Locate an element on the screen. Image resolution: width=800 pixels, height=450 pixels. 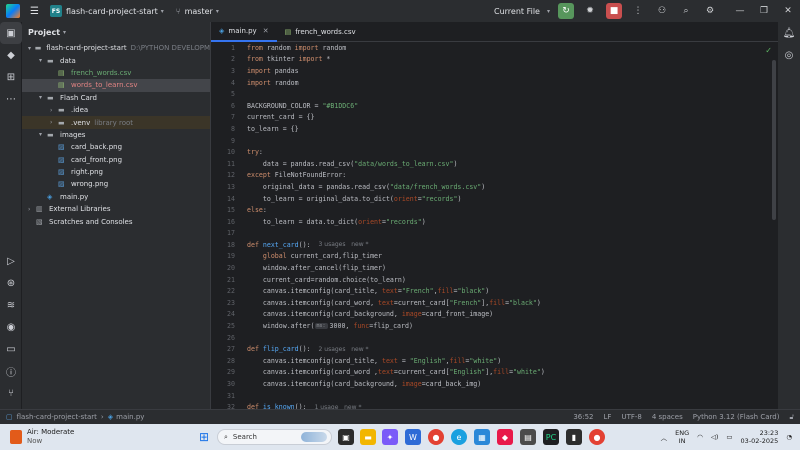
code-line: 3 import pandas is located at coordinates (495, 71).